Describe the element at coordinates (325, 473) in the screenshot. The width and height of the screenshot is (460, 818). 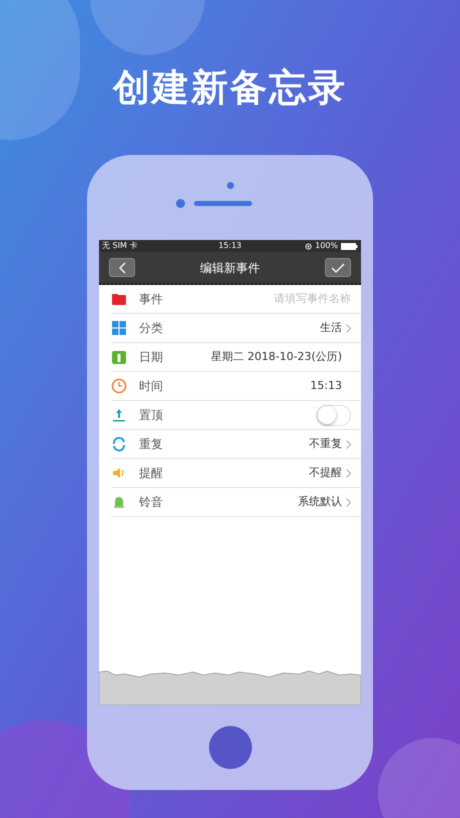
I see `row-value: 不提醒` at that location.